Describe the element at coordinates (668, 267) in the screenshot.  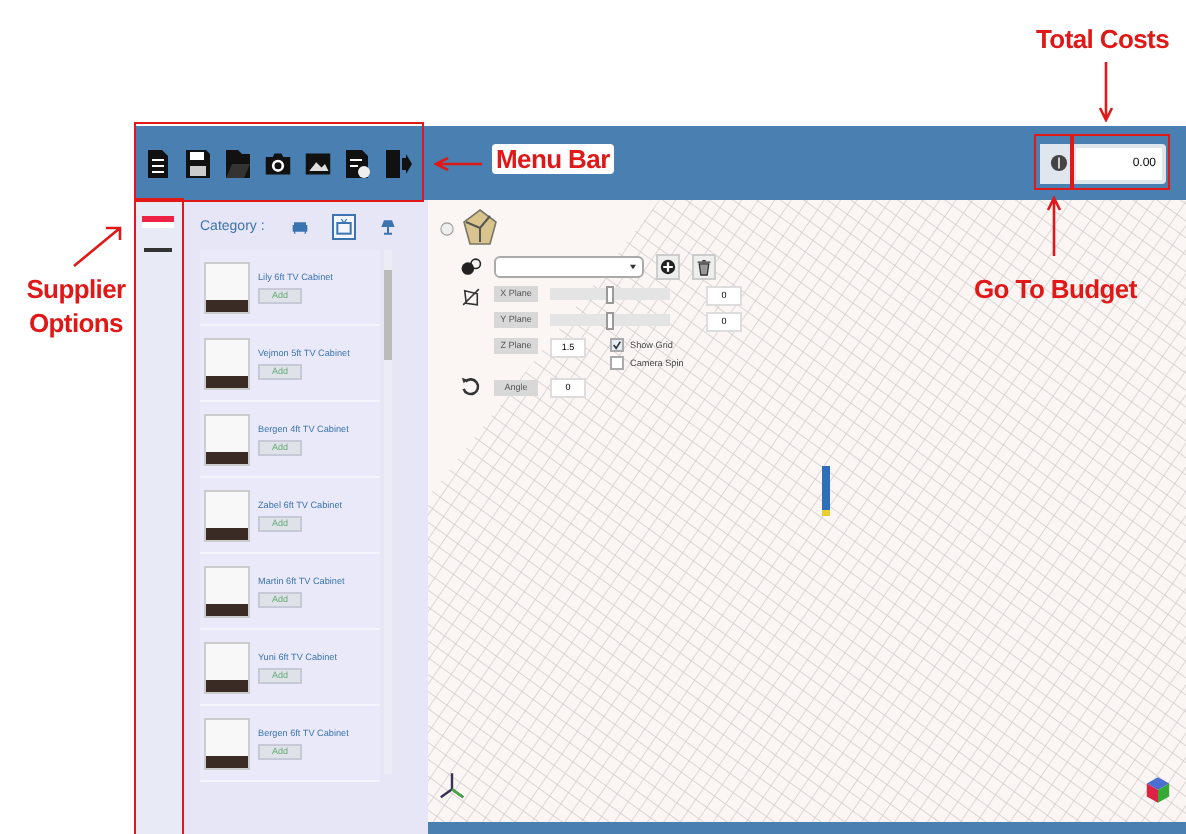
I see `add-object-button` at that location.